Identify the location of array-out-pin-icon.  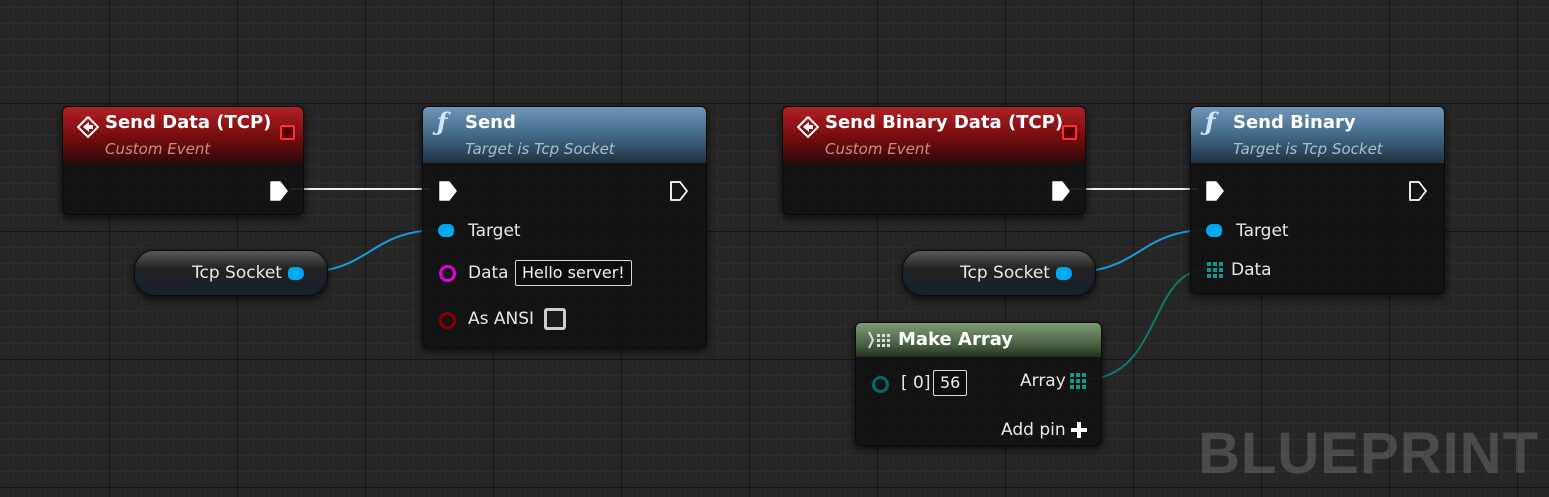
(1078, 381).